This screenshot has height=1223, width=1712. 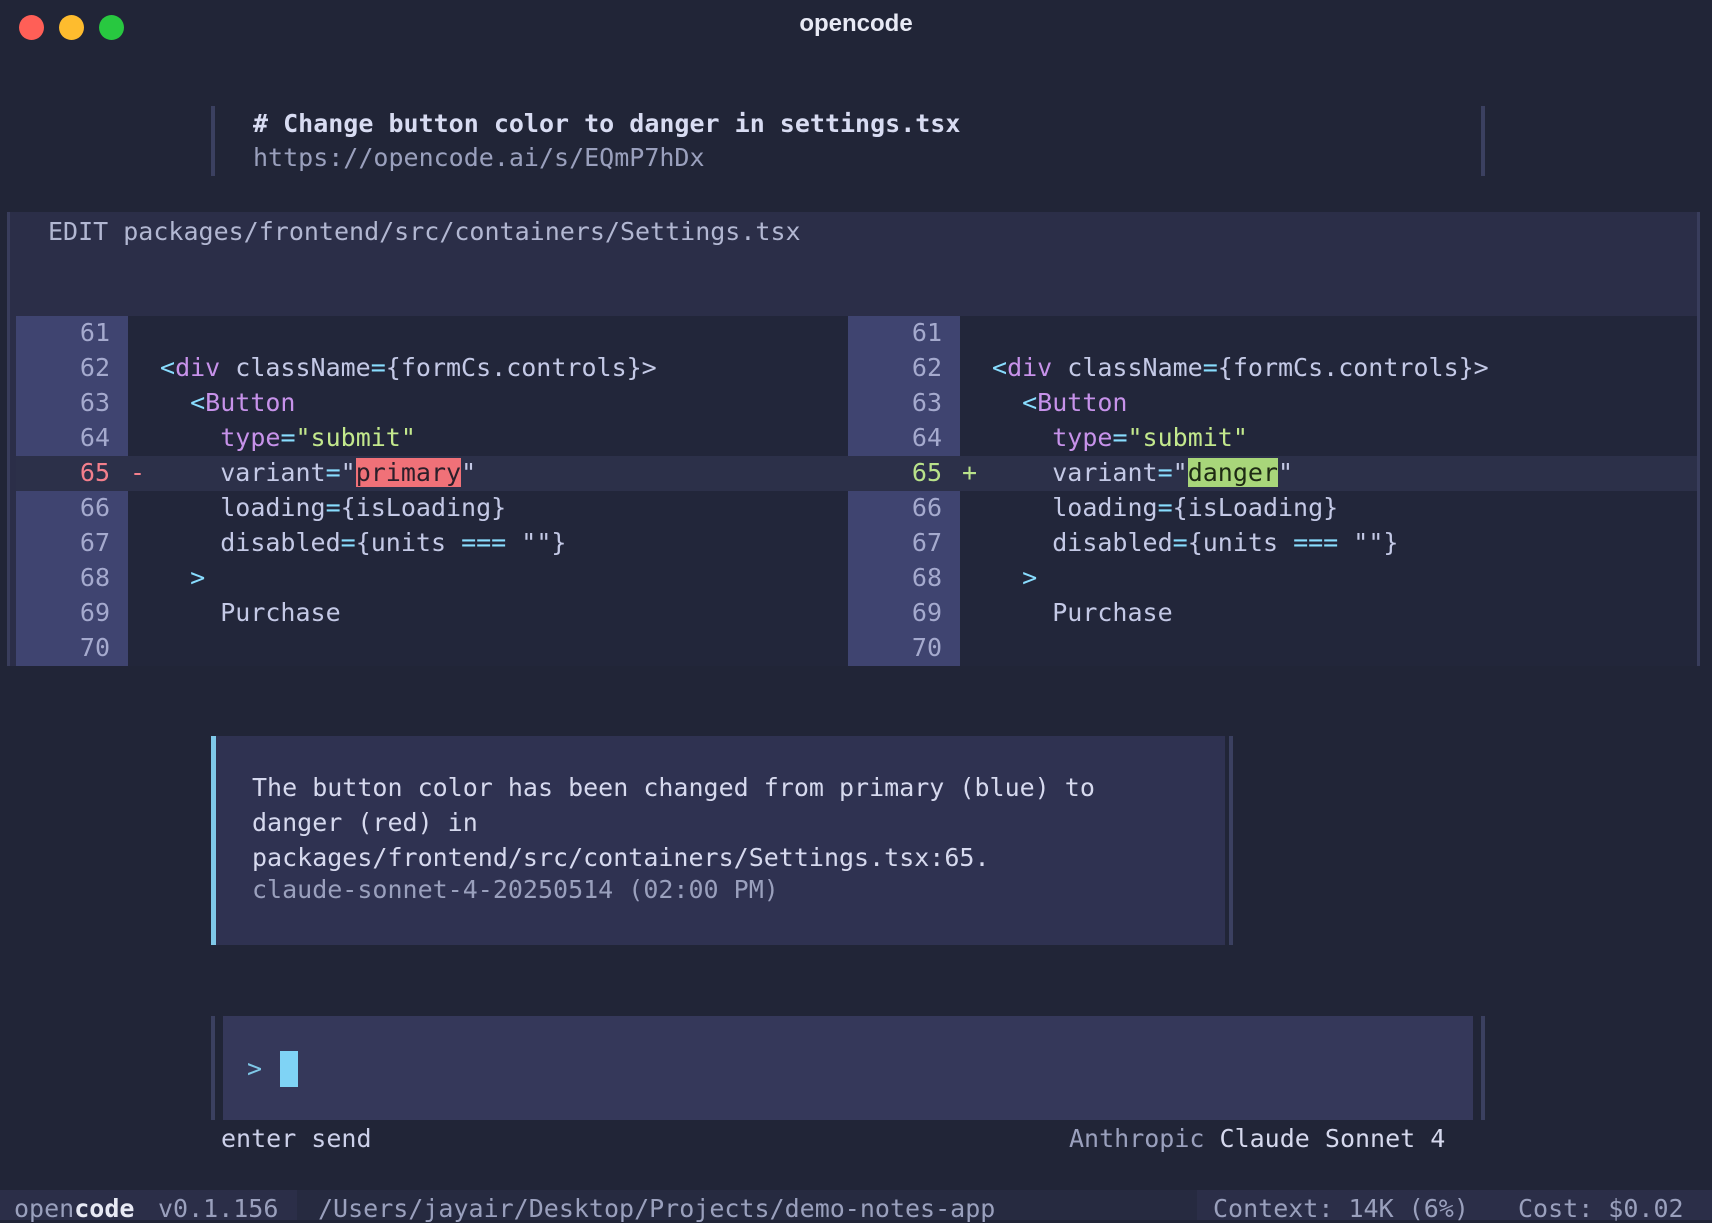 I want to click on deletion-marker: -, so click(x=138, y=472).